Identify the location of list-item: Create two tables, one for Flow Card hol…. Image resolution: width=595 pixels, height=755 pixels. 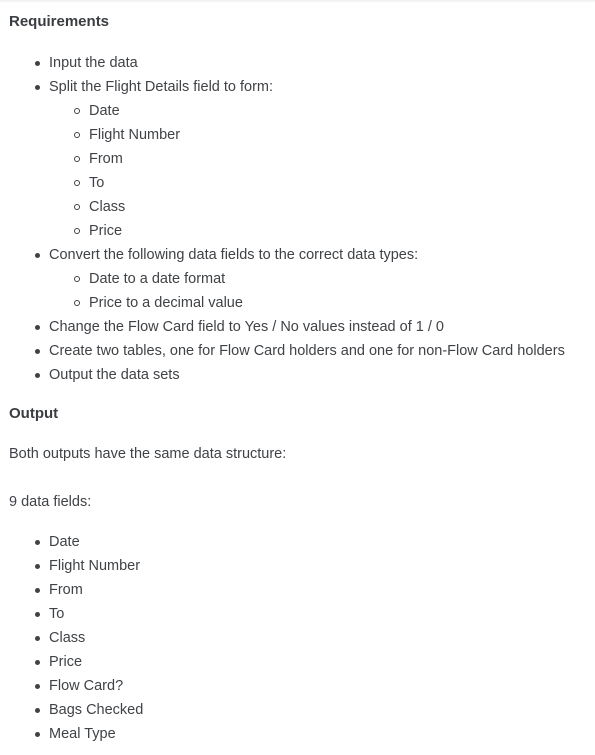
(300, 351).